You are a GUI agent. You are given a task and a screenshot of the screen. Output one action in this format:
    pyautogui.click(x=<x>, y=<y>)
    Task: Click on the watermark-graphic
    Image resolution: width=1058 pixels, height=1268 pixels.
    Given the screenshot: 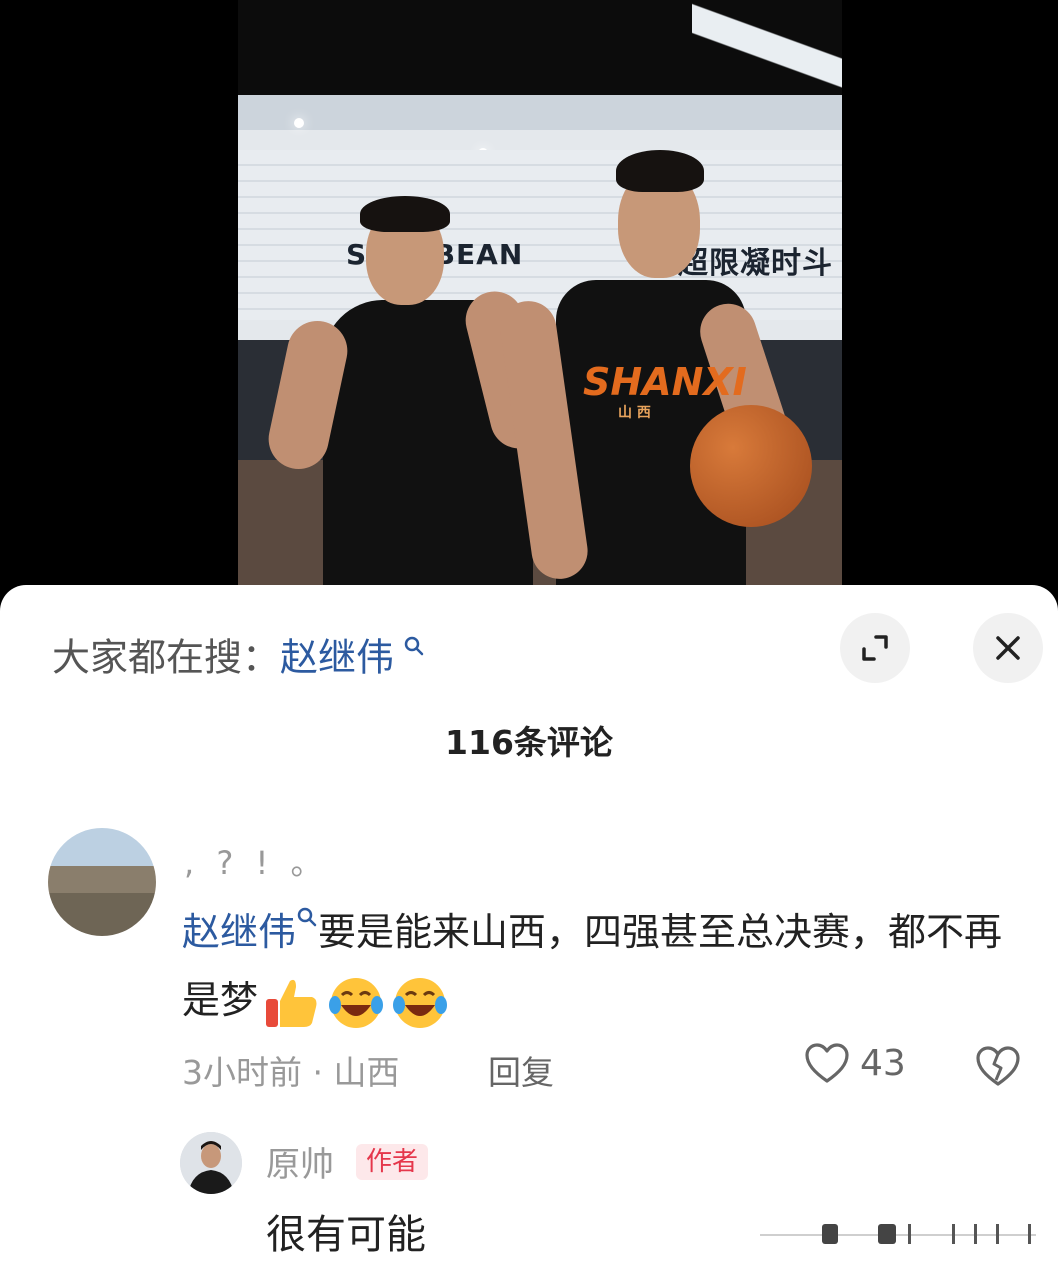 What is the action you would take?
    pyautogui.click(x=898, y=1234)
    